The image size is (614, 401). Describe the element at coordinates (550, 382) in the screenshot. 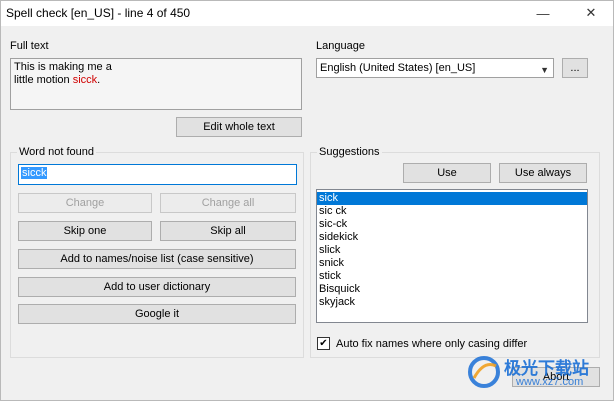

I see `watermark-url: www.xz7.com` at that location.